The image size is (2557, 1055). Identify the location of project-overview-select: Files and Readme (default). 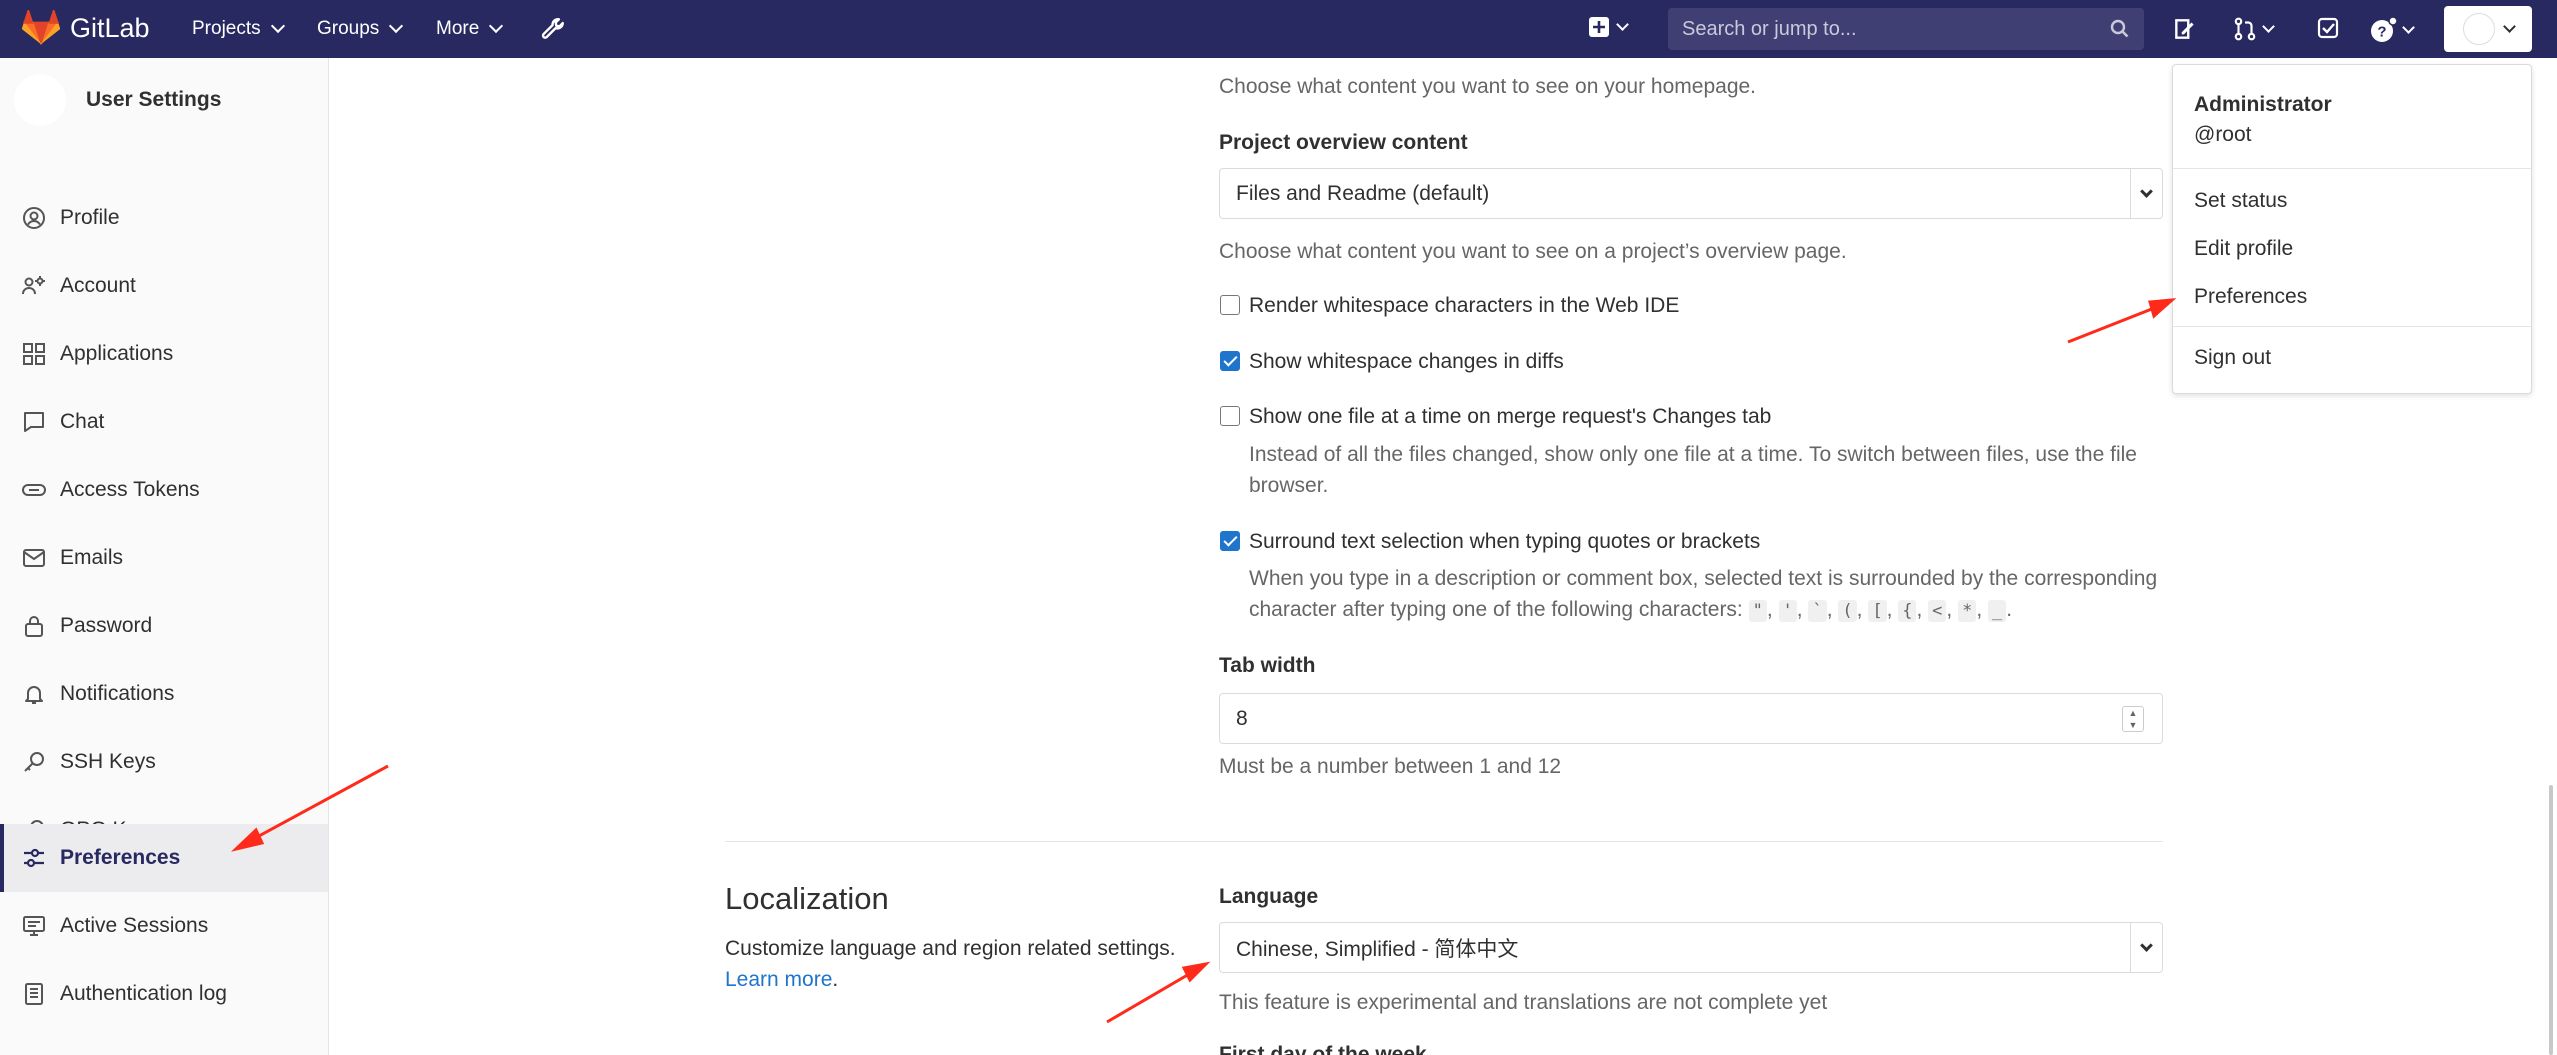
(1691, 193).